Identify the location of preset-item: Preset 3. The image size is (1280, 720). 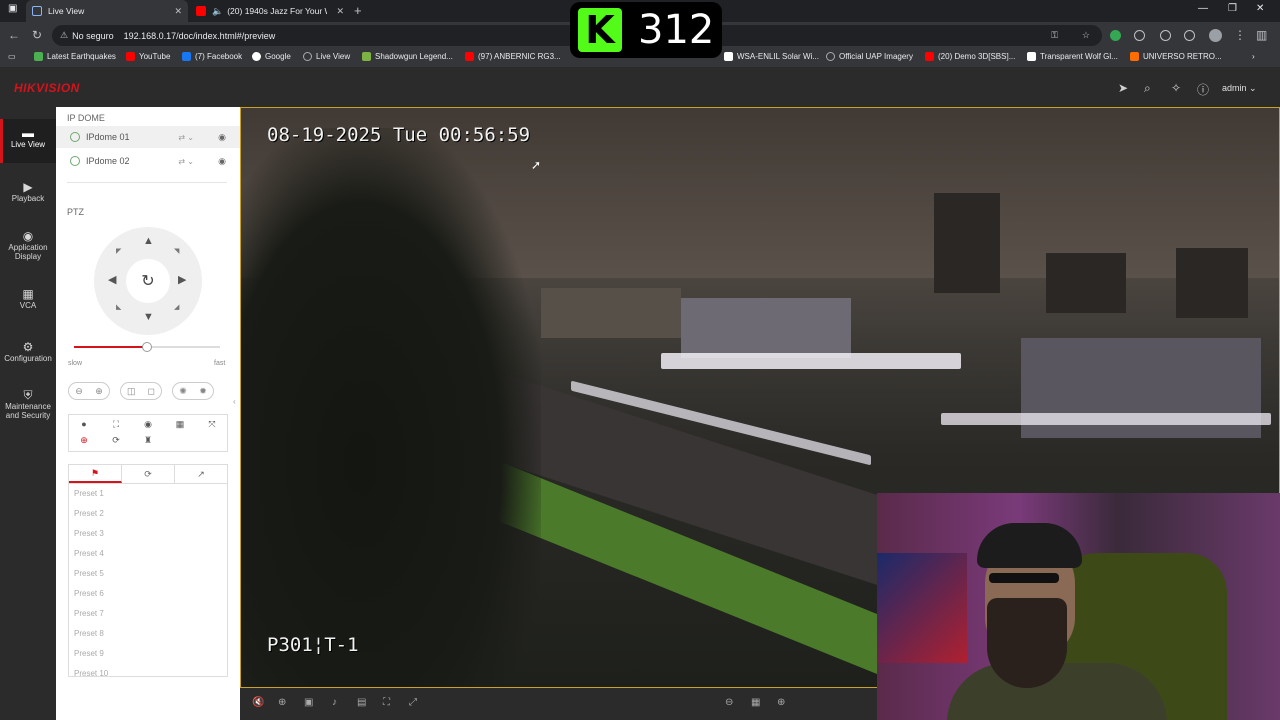
(148, 534).